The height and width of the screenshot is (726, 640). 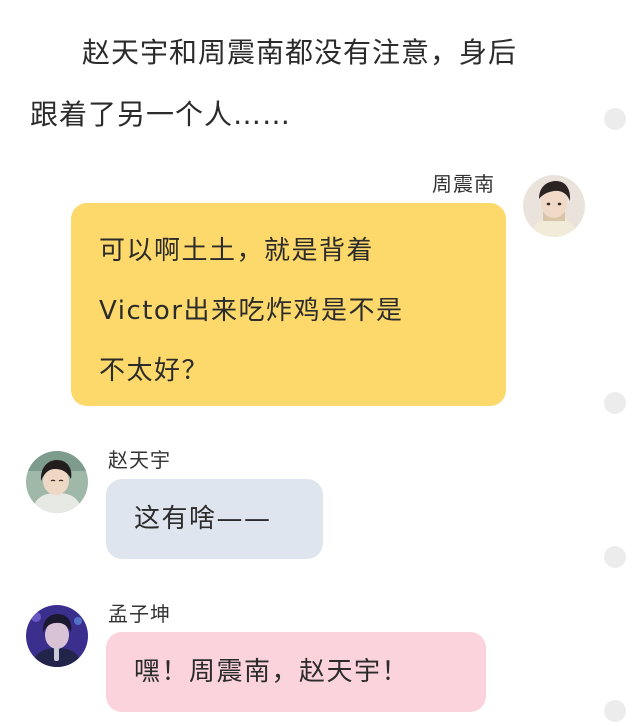 I want to click on sender-name-zhaotianyu: 赵天宇, so click(x=139, y=460).